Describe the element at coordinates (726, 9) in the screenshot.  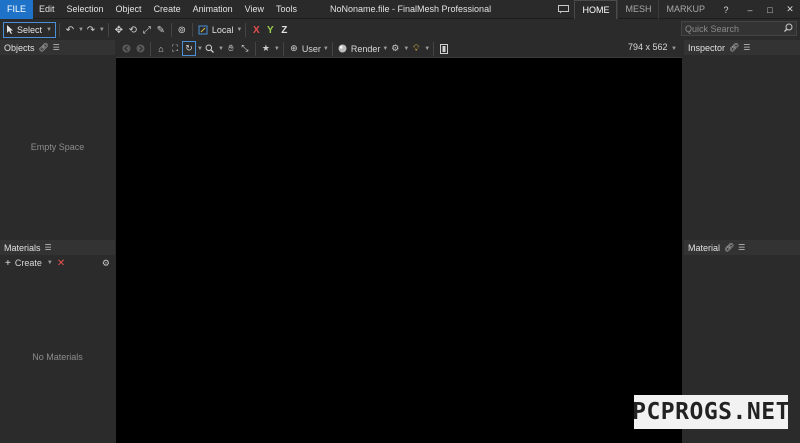
I see `help-button: ?` at that location.